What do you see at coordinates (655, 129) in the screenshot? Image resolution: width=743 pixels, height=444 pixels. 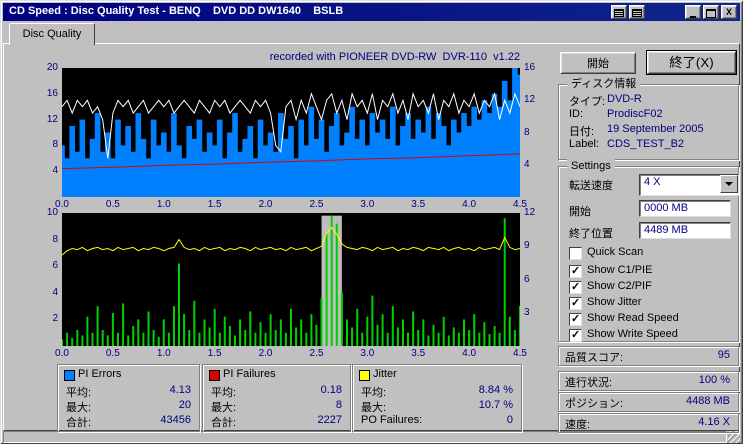 I see `disc-date-value: 19 September 2005` at bounding box center [655, 129].